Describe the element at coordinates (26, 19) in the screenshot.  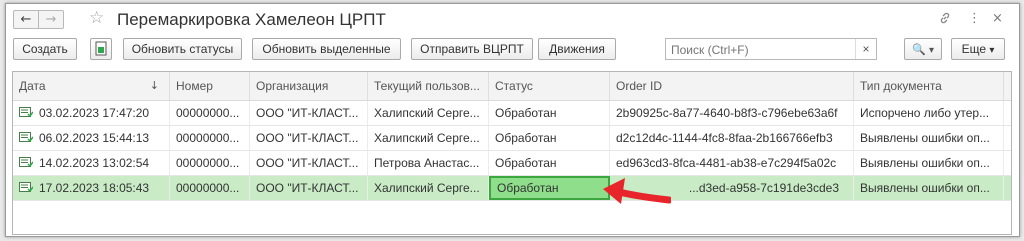
I see `nav-back-button: ←` at that location.